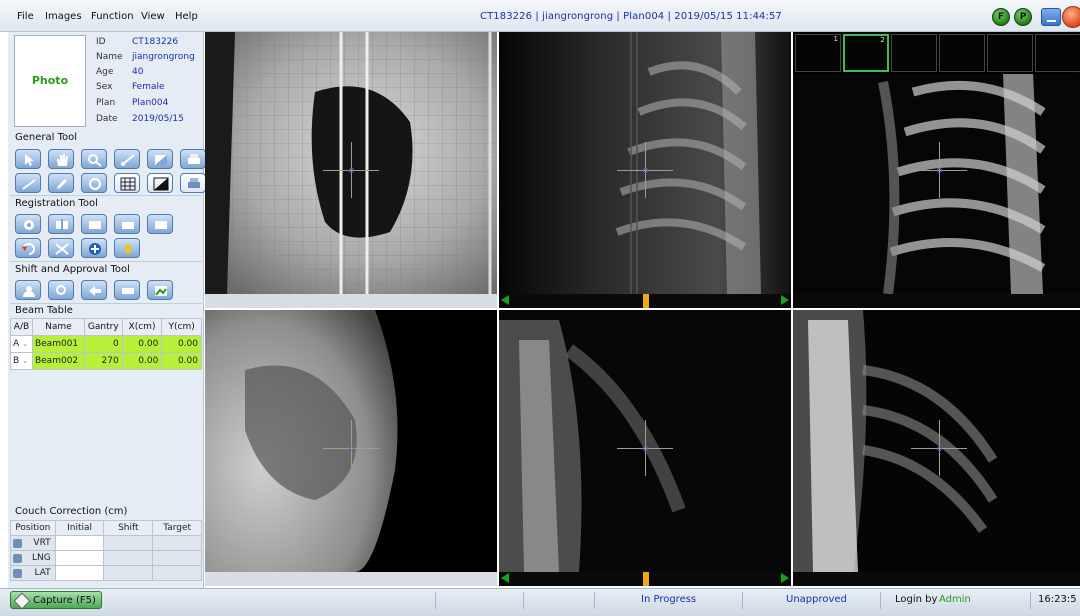 This screenshot has width=1080, height=616. What do you see at coordinates (28, 248) in the screenshot?
I see `register-undo-icon` at bounding box center [28, 248].